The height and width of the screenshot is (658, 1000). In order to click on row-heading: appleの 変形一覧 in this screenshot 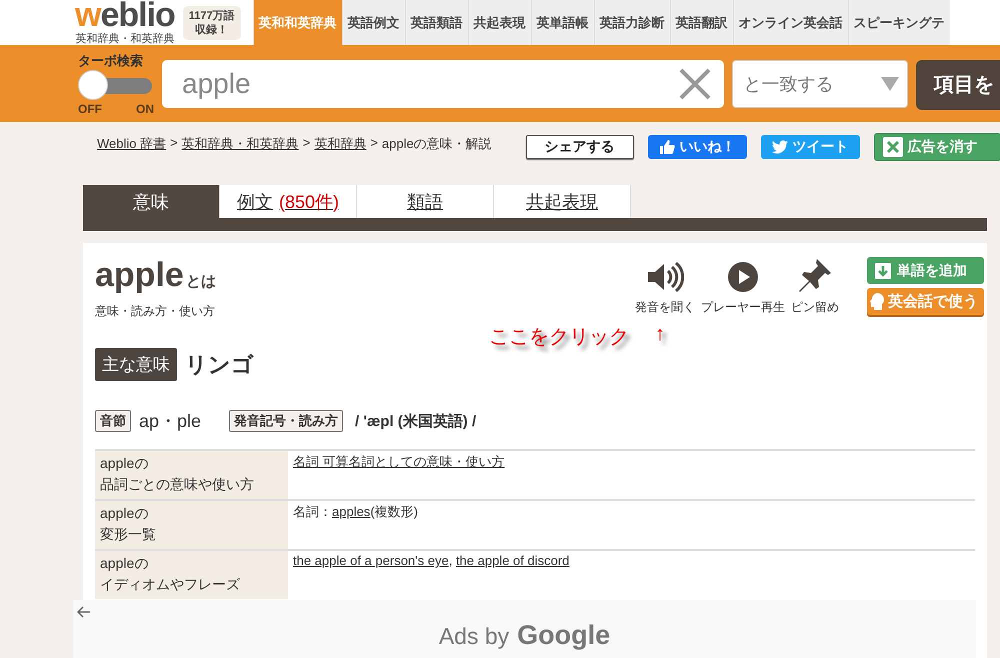, I will do `click(191, 525)`.